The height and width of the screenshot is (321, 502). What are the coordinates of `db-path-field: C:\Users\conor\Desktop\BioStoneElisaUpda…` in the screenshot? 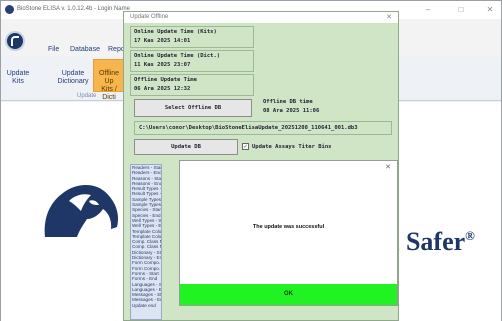 It's located at (263, 128).